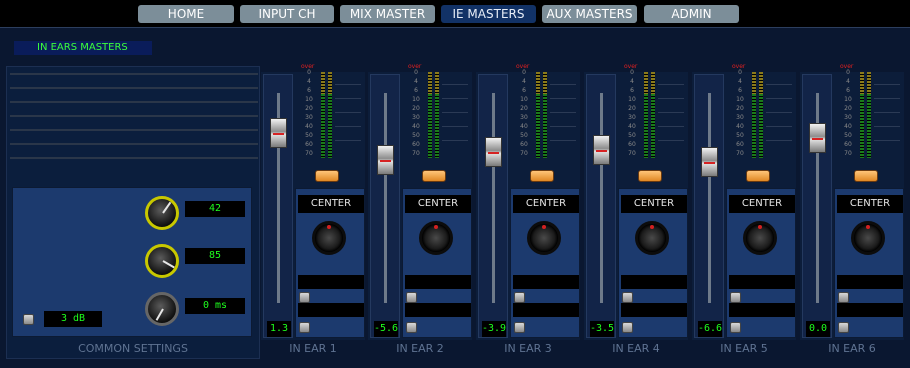  What do you see at coordinates (386, 329) in the screenshot?
I see `fader-value: -5.6` at bounding box center [386, 329].